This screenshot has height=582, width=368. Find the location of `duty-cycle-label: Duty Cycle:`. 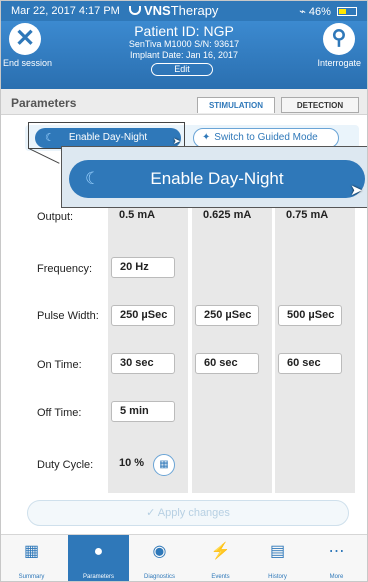

duty-cycle-label: Duty Cycle: is located at coordinates (65, 465).